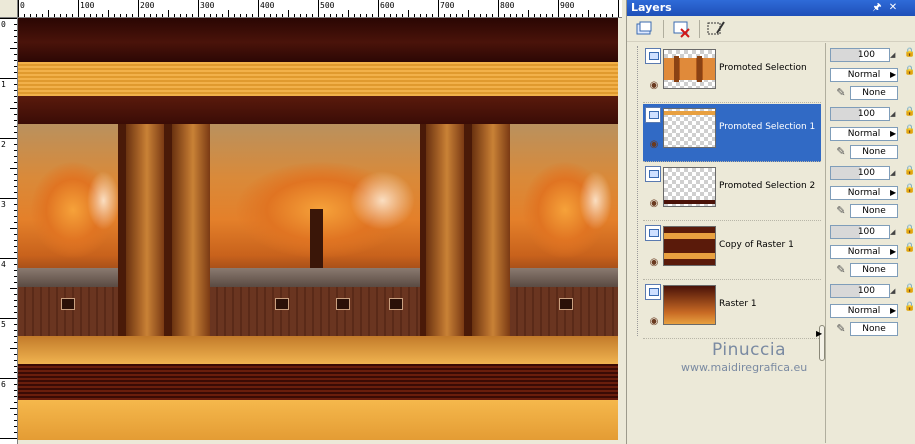 This screenshot has width=915, height=444. I want to click on dark-striped-band, so click(318, 382).